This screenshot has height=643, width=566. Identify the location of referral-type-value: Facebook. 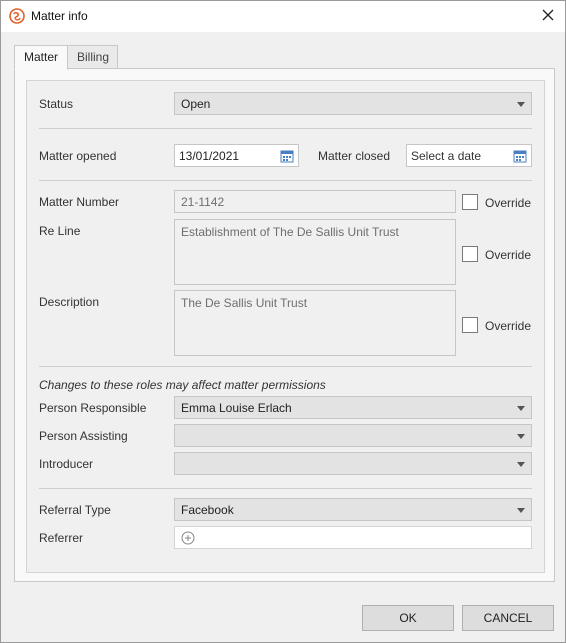
(207, 510).